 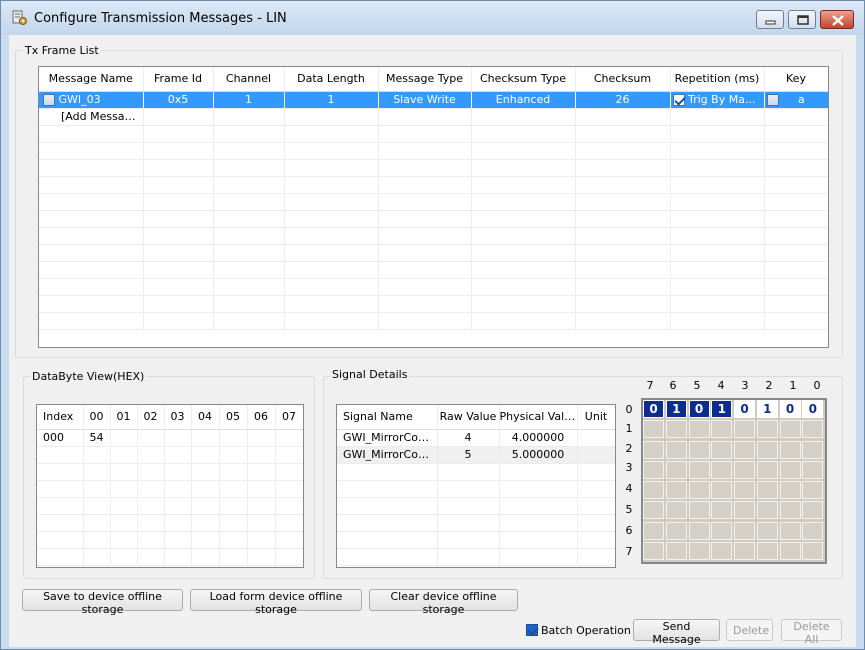 What do you see at coordinates (91, 79) in the screenshot?
I see `col-message-name: Message Name` at bounding box center [91, 79].